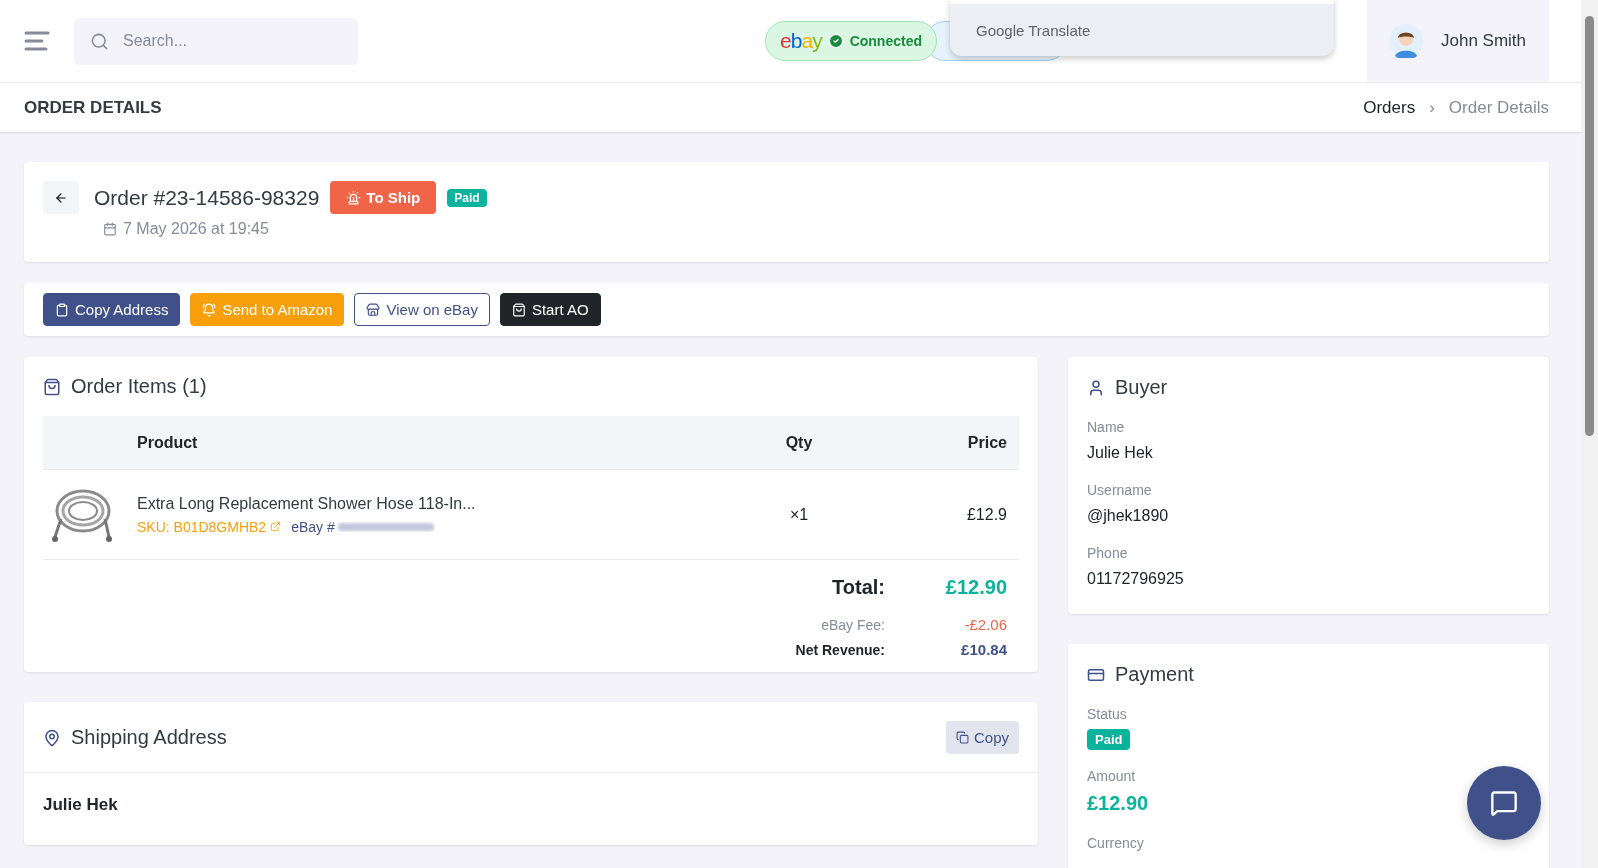 This screenshot has height=868, width=1598. What do you see at coordinates (1119, 490) in the screenshot?
I see `field-label: Username` at bounding box center [1119, 490].